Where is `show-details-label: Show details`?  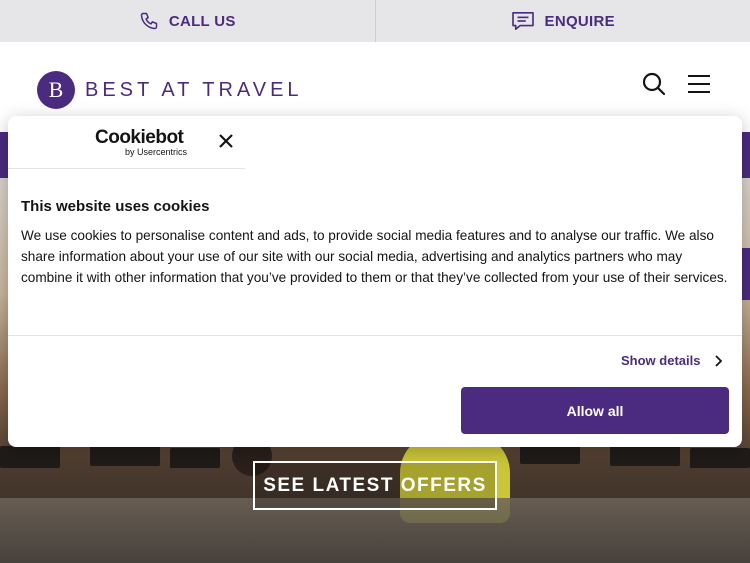
show-details-label: Show details is located at coordinates (661, 360).